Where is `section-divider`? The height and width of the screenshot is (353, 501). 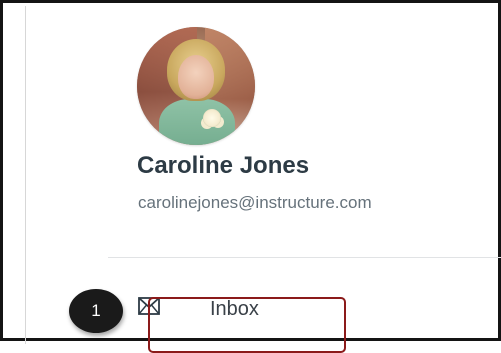 section-divider is located at coordinates (304, 257).